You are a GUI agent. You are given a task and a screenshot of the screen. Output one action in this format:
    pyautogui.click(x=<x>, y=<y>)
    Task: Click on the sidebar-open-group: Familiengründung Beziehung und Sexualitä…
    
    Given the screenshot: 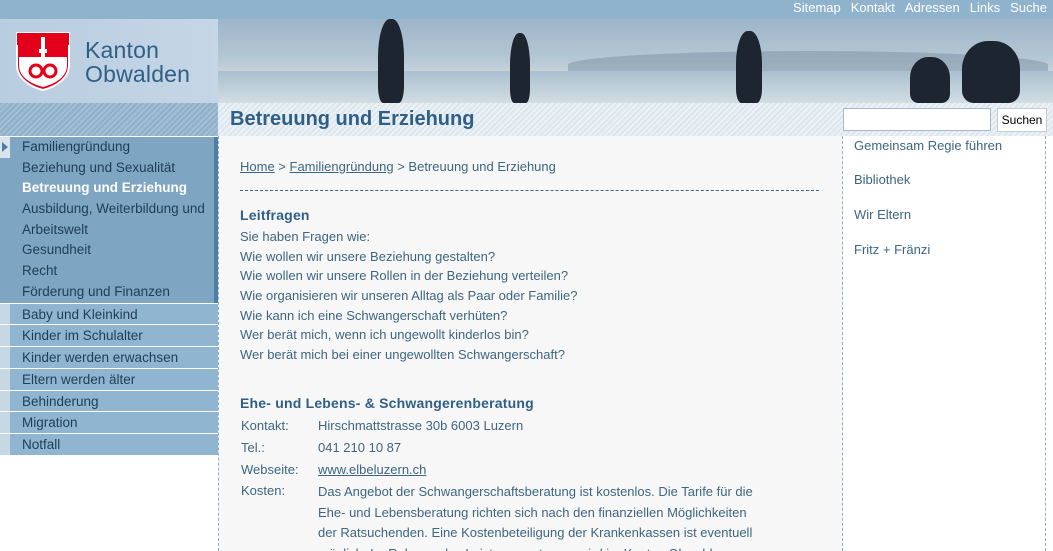 What is the action you would take?
    pyautogui.click(x=109, y=220)
    